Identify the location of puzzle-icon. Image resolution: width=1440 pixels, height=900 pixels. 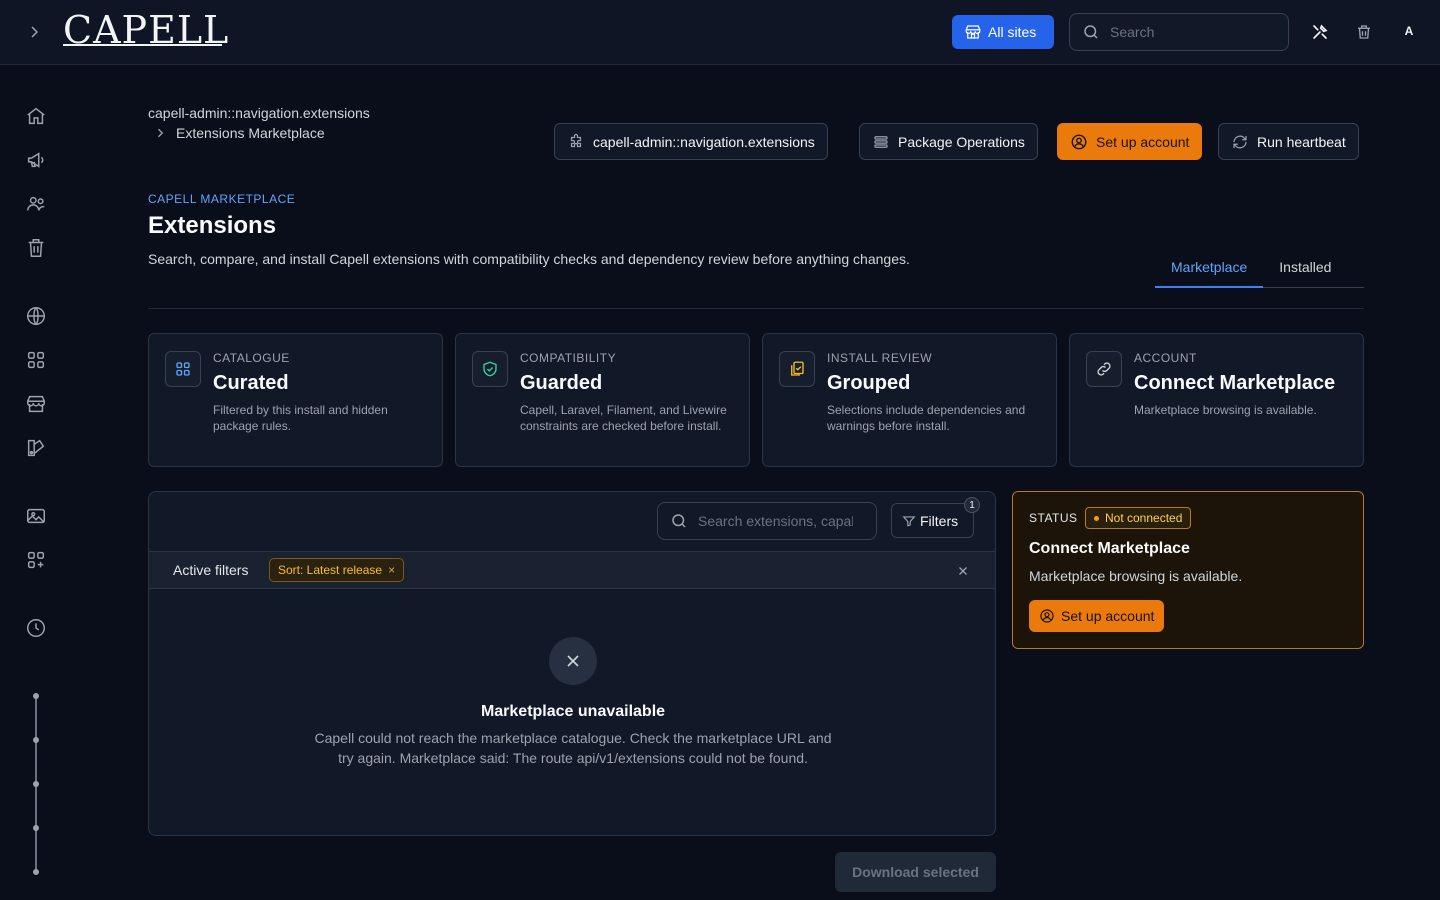
(576, 140).